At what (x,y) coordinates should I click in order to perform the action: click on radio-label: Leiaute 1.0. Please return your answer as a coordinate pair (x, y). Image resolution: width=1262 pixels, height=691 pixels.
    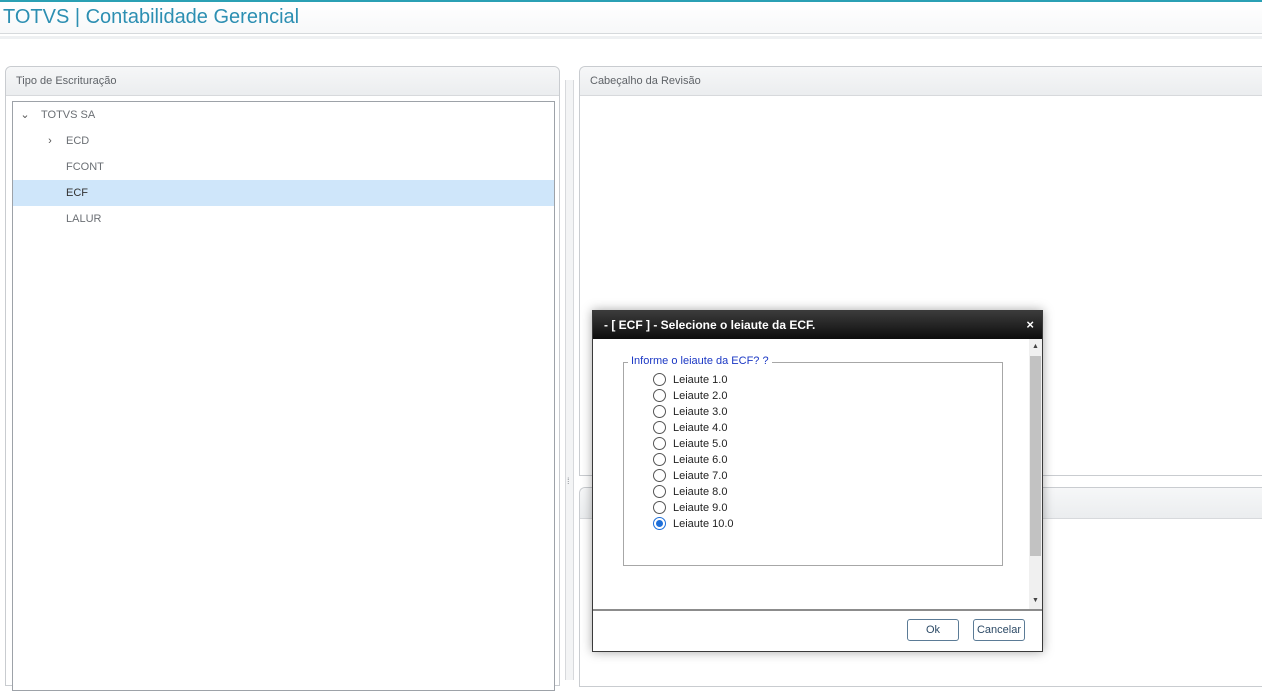
    Looking at the image, I should click on (700, 380).